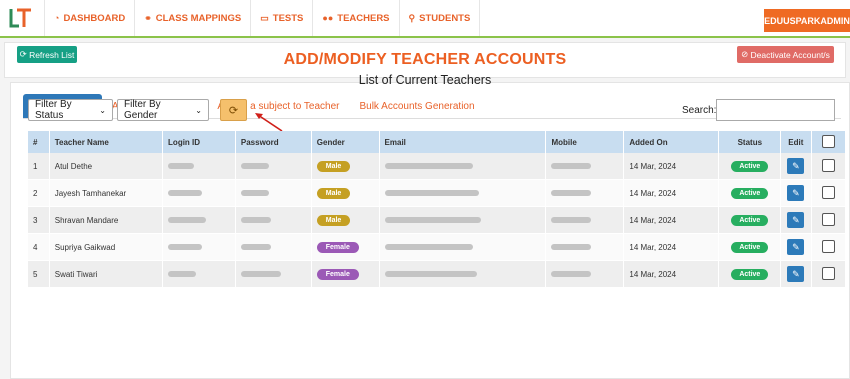 This screenshot has width=850, height=379. I want to click on filter-gender-select: Filter By Gender ⌄, so click(163, 110).